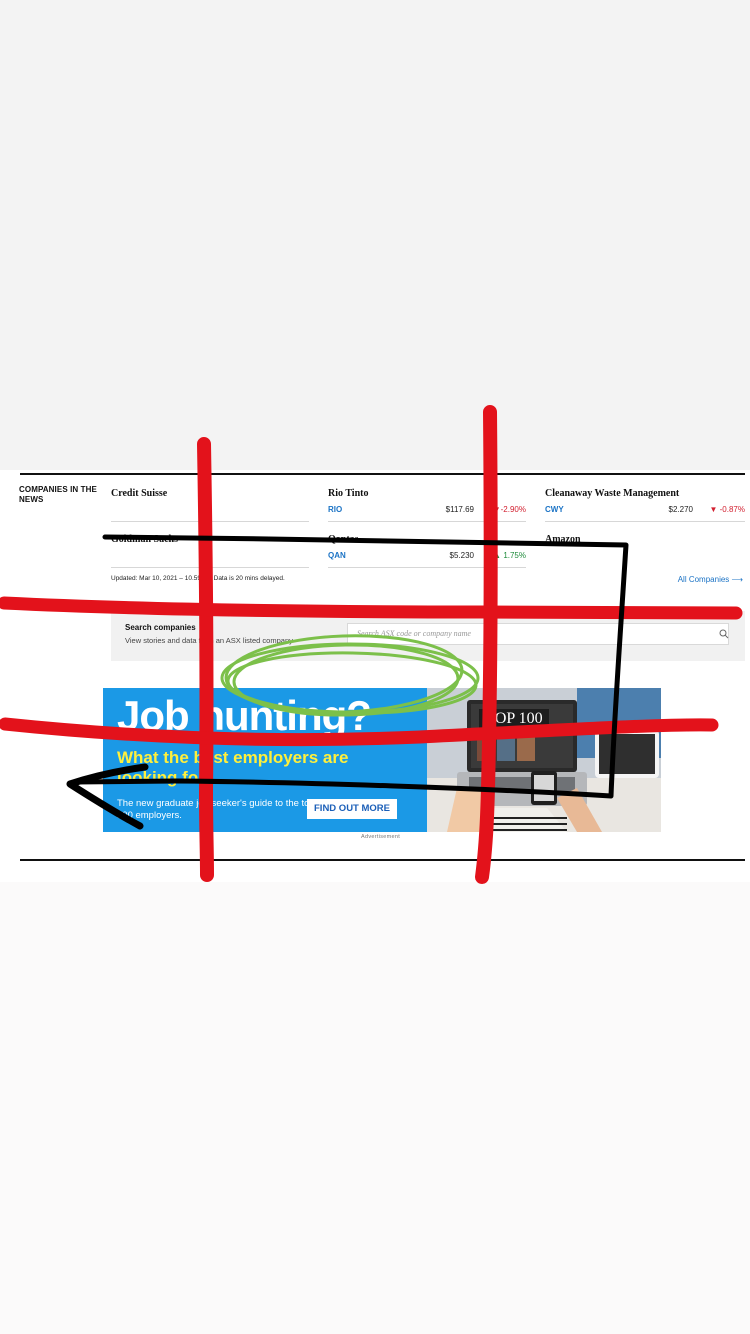  I want to click on company-card: Goldman Sachs, so click(210, 544).